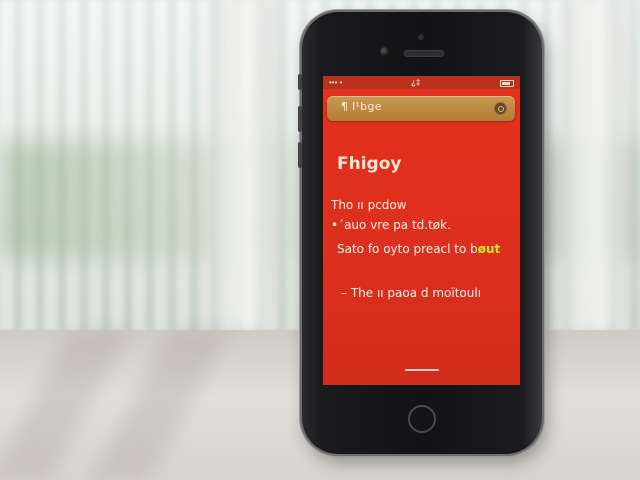 The width and height of the screenshot is (640, 480). I want to click on search-bar: ¶ l¹bge, so click(421, 108).